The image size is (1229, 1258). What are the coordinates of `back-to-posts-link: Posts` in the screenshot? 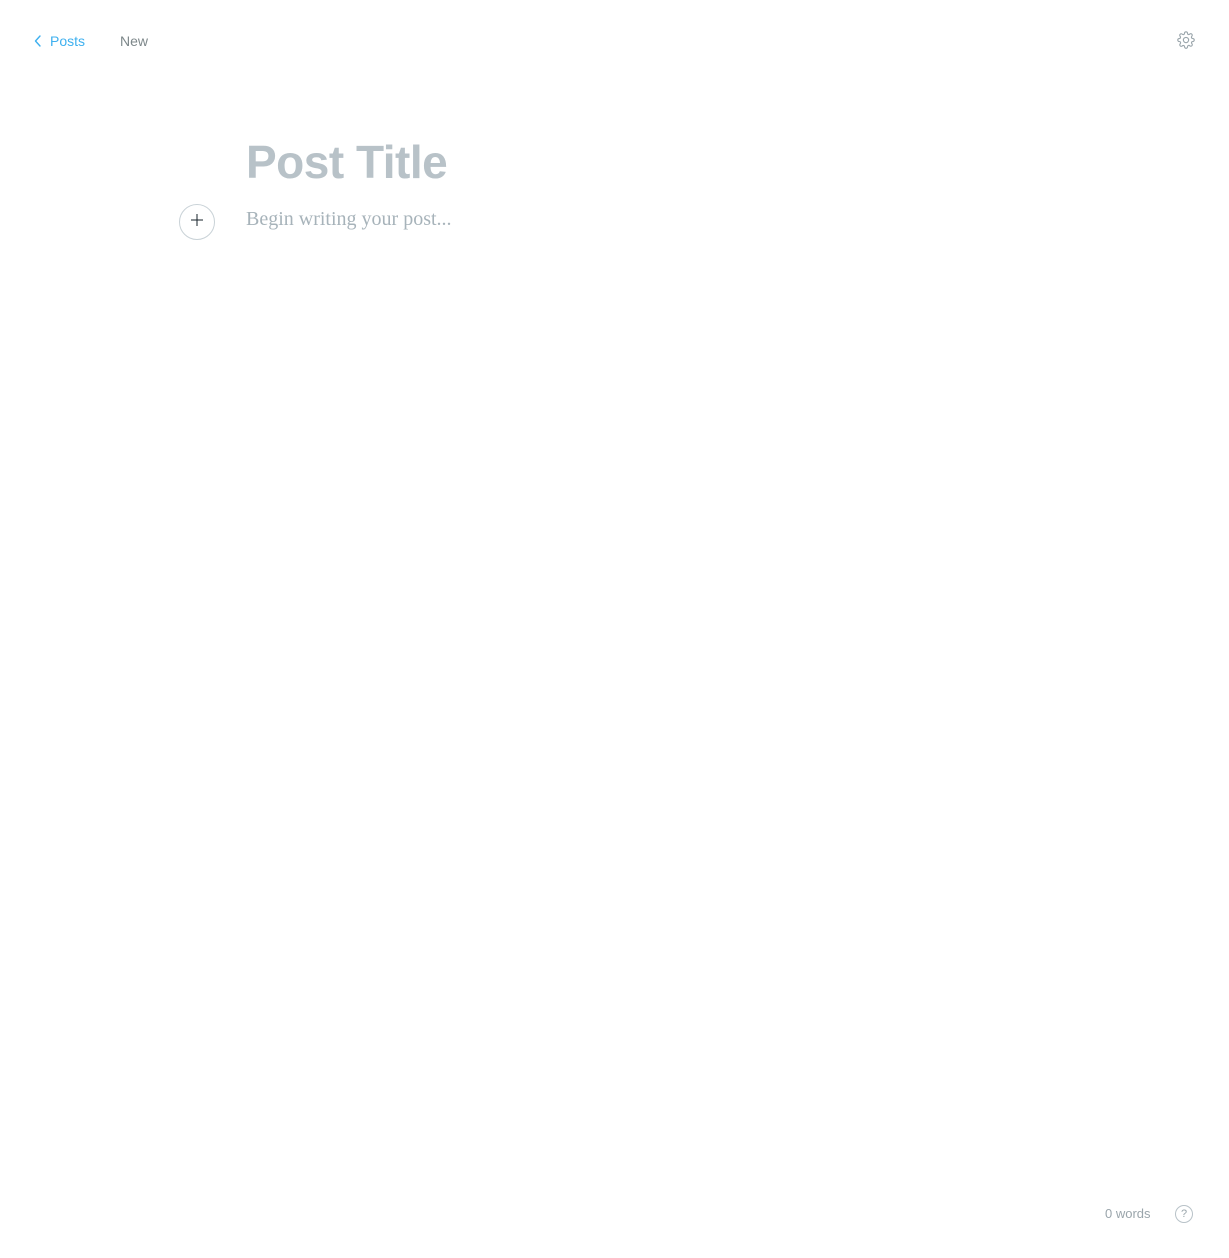 It's located at (59, 41).